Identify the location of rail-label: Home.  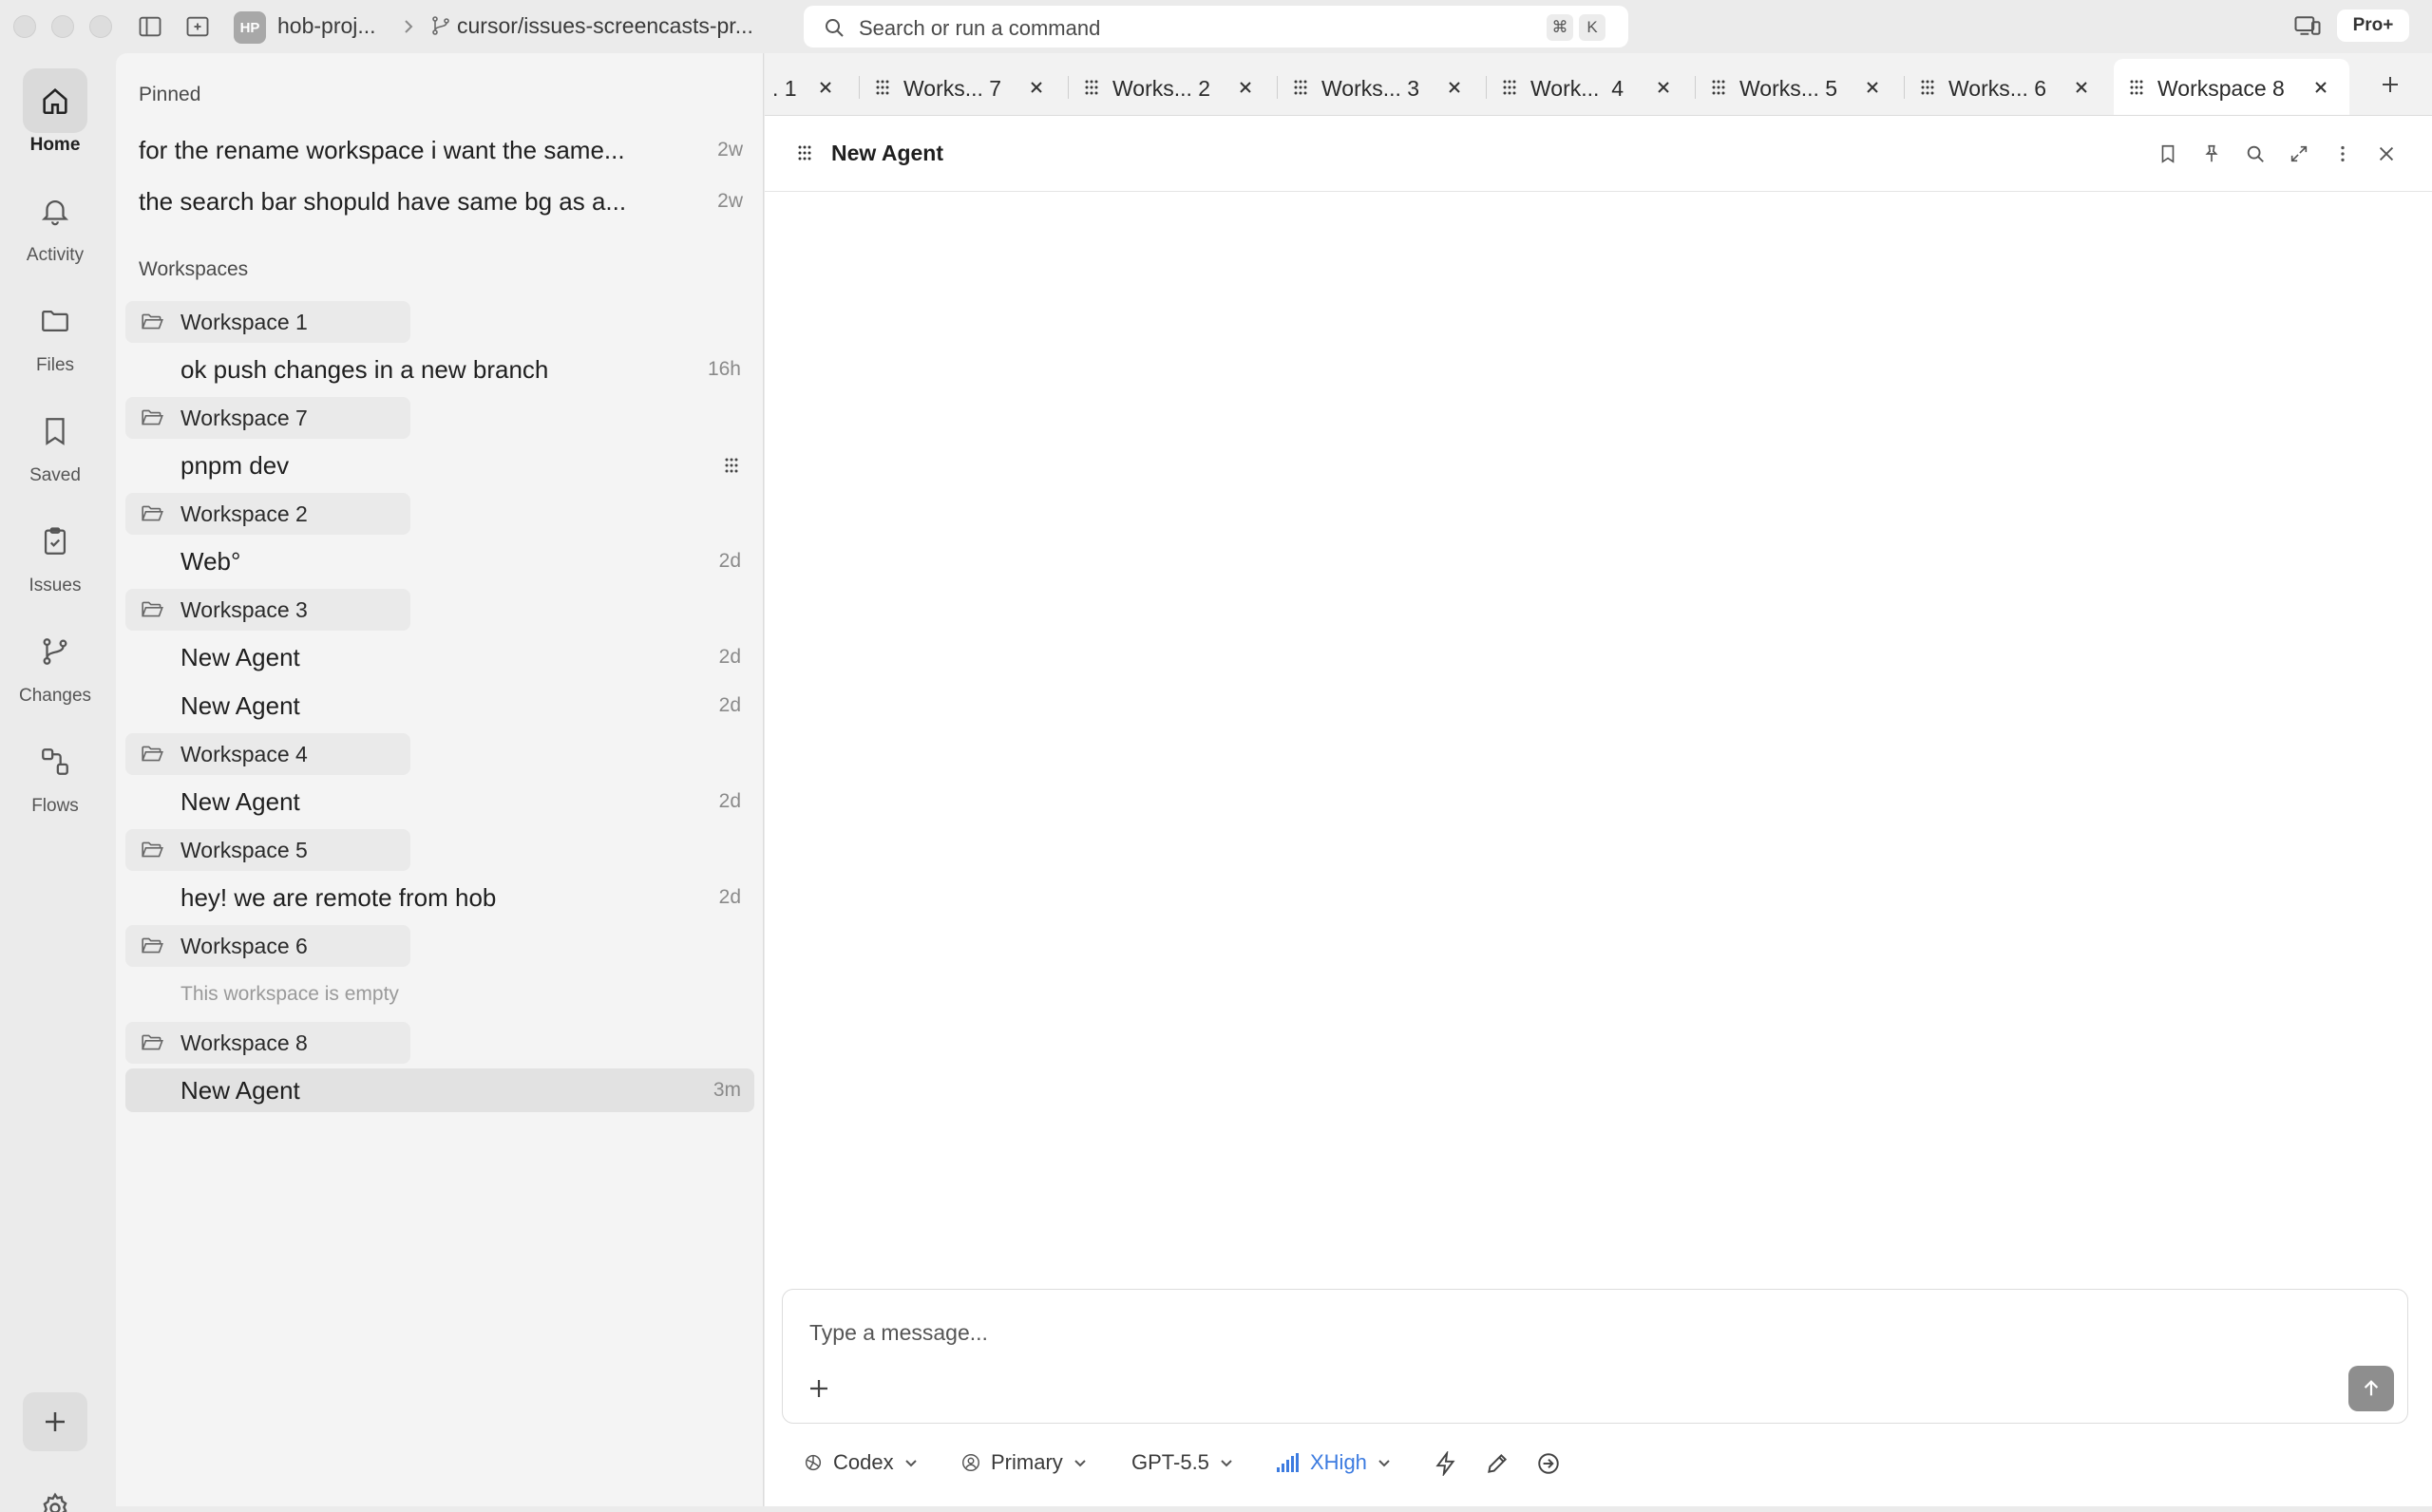
(55, 145).